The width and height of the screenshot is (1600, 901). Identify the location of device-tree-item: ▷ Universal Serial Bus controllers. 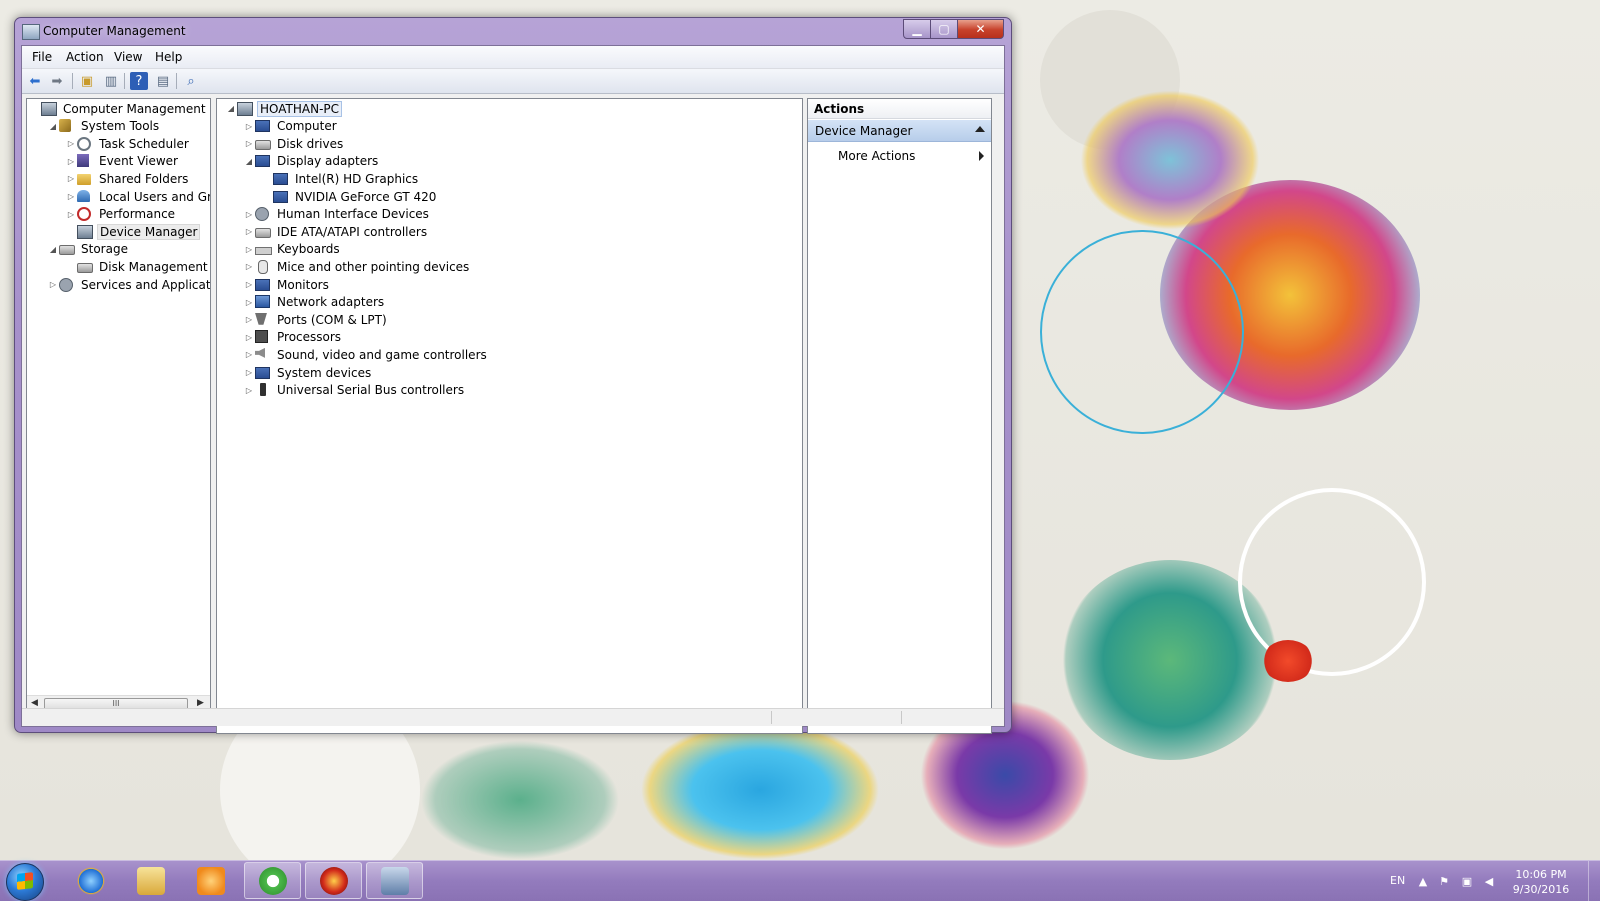
(354, 390).